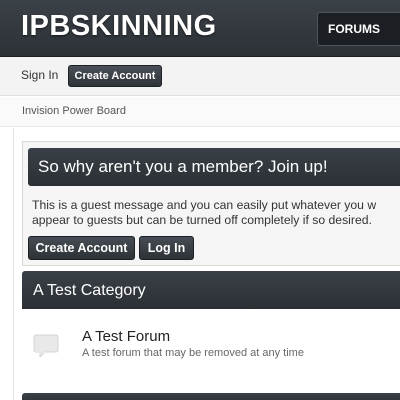 Image resolution: width=400 pixels, height=400 pixels. I want to click on forum-title-link: A Test Forum, so click(126, 336).